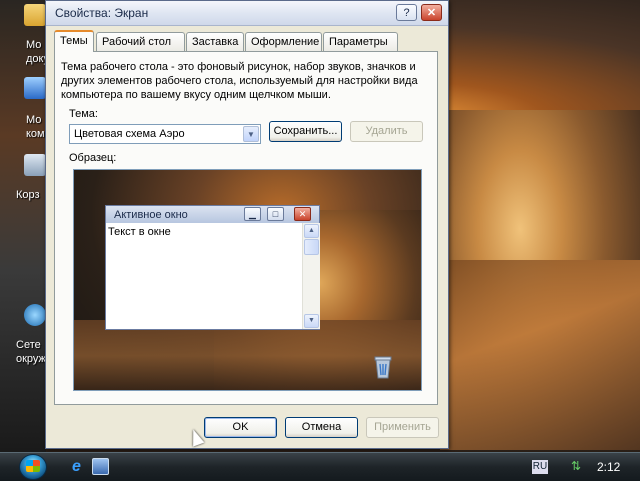 The image size is (640, 481). I want to click on network-tray-icon: ⇅, so click(578, 466).